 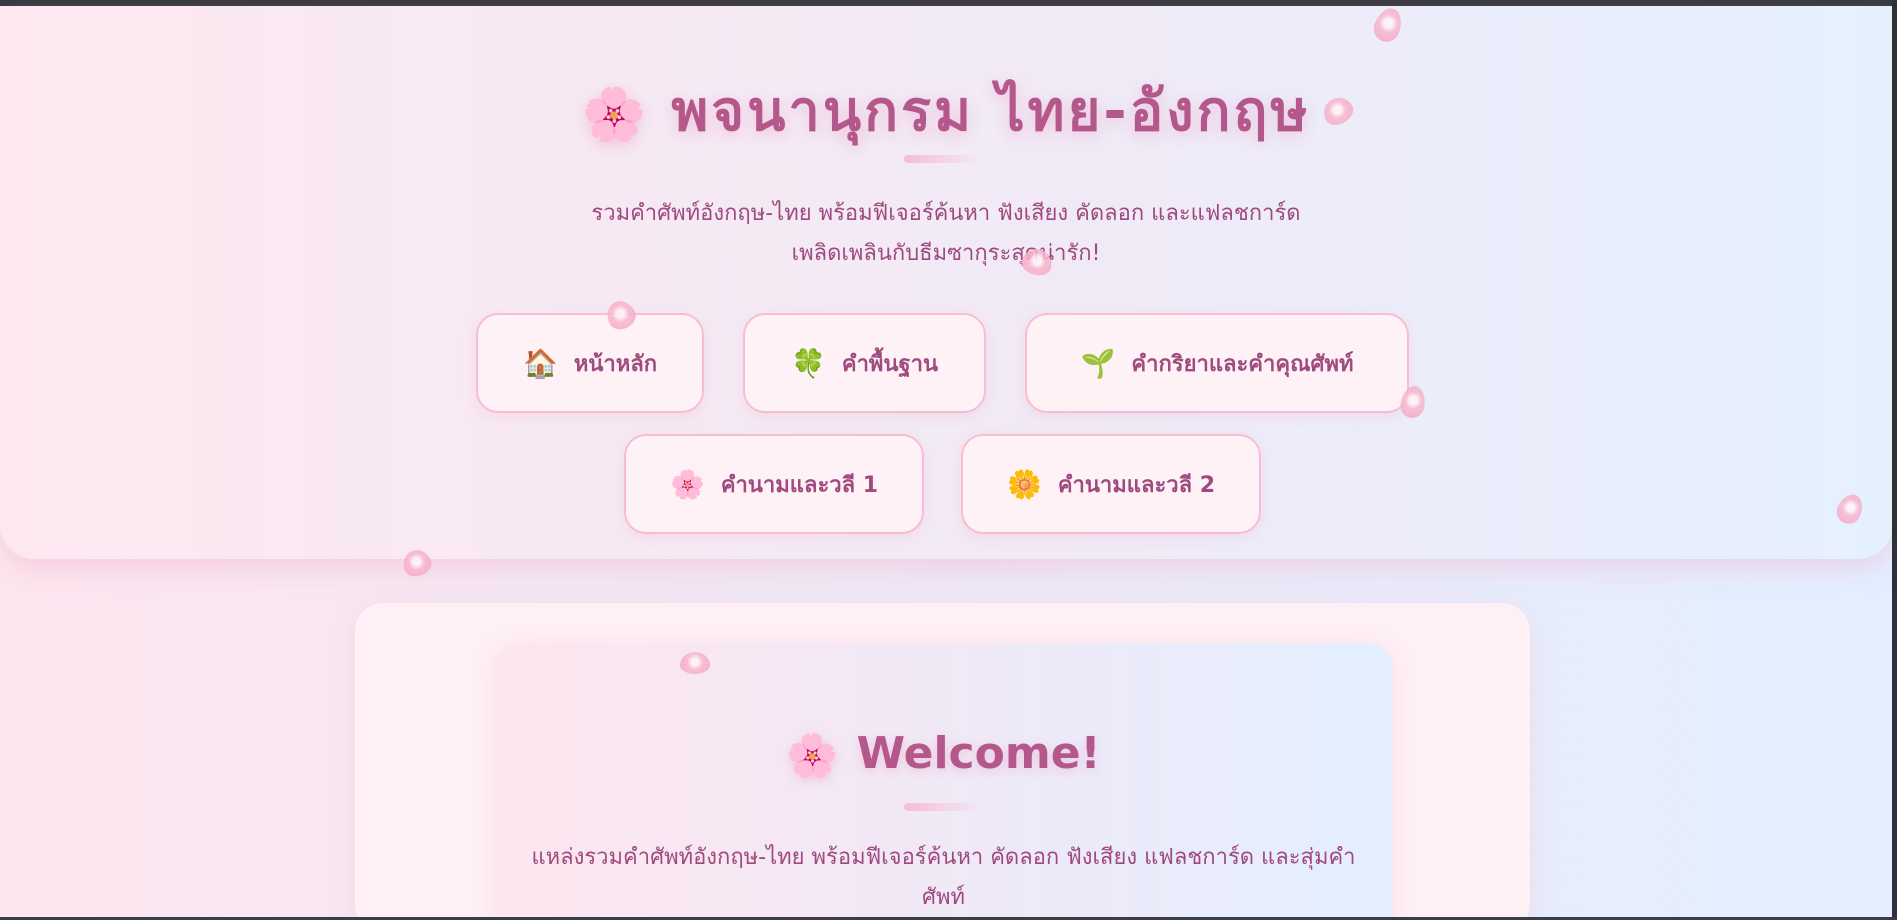 What do you see at coordinates (1024, 484) in the screenshot?
I see `blossom-icon: 🌼` at bounding box center [1024, 484].